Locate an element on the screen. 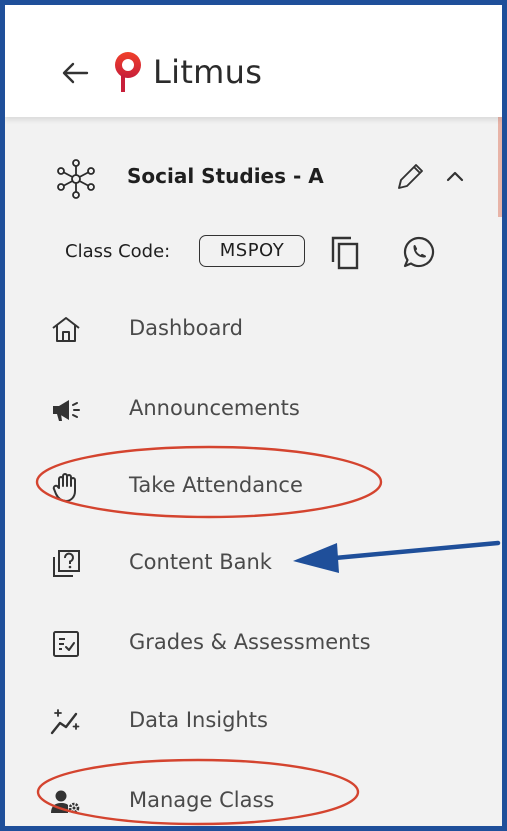 This screenshot has height=831, width=507. class-code-value: MSPOY is located at coordinates (252, 251).